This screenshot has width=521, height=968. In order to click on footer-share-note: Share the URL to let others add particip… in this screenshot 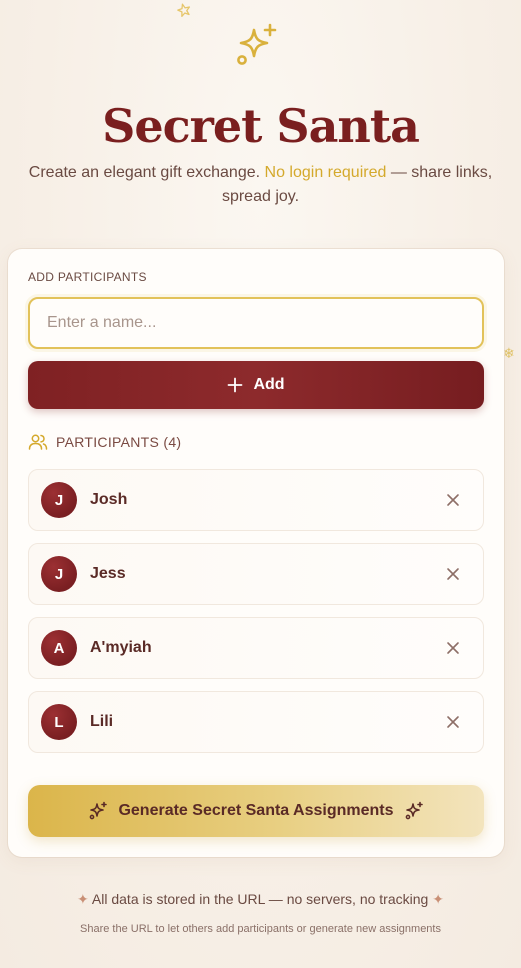, I will do `click(260, 929)`.